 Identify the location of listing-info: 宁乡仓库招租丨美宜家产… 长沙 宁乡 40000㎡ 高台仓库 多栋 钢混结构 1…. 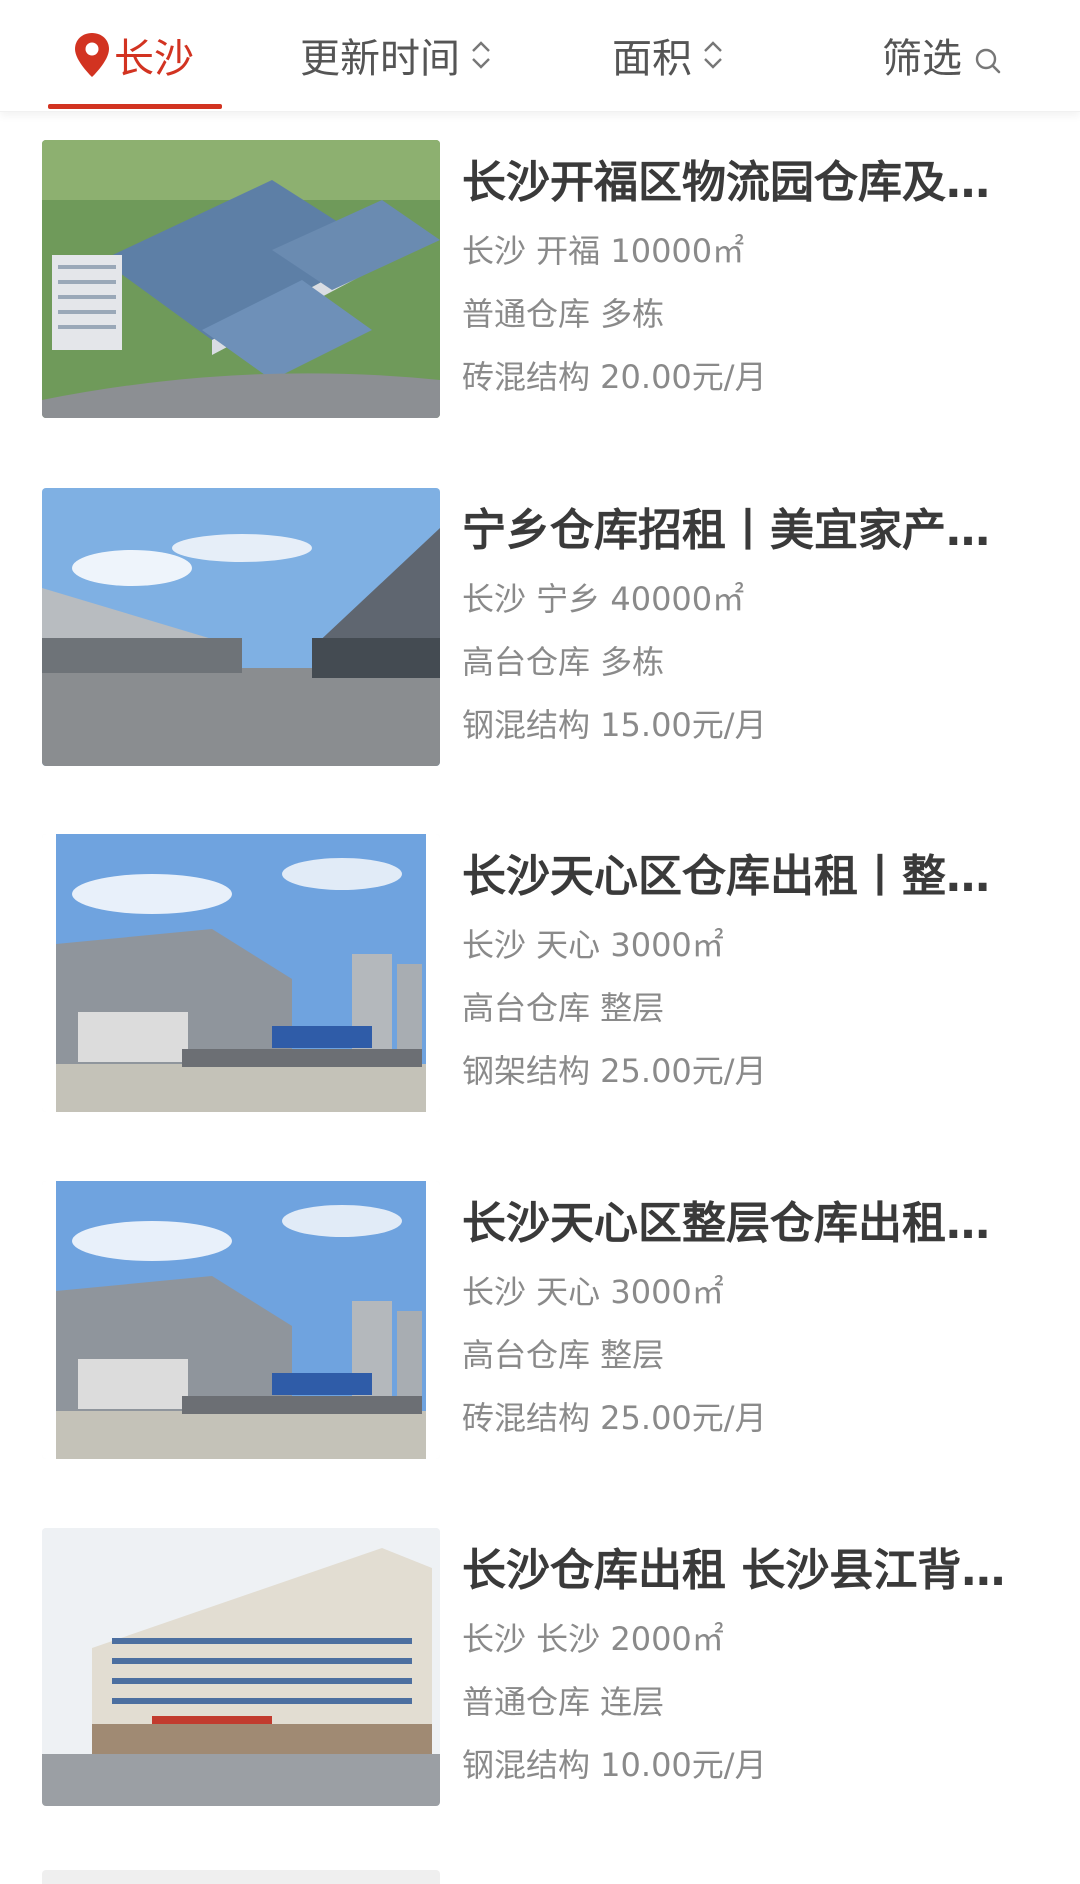
(742, 628).